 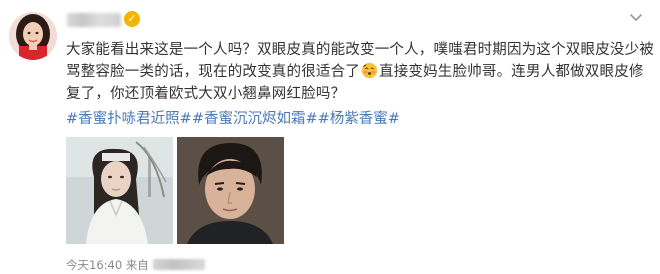 What do you see at coordinates (255, 119) in the screenshot?
I see `topic-link-2: #香蜜沉沉烬如霜#` at bounding box center [255, 119].